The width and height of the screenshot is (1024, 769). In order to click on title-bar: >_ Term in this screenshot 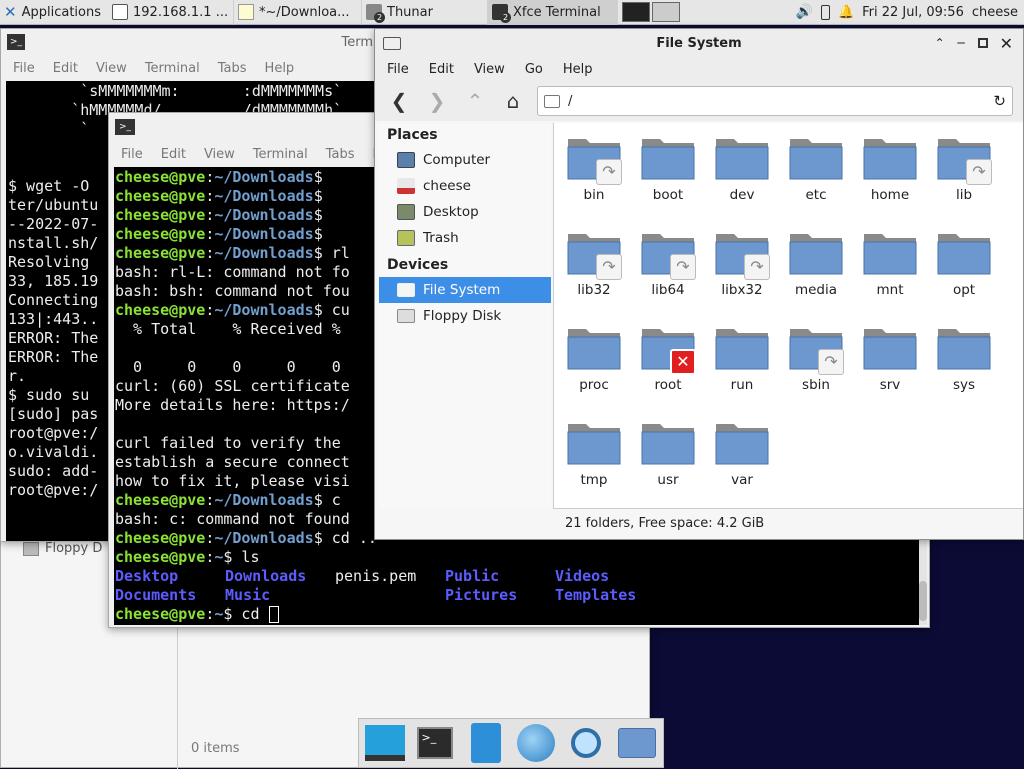, I will do `click(190, 42)`.